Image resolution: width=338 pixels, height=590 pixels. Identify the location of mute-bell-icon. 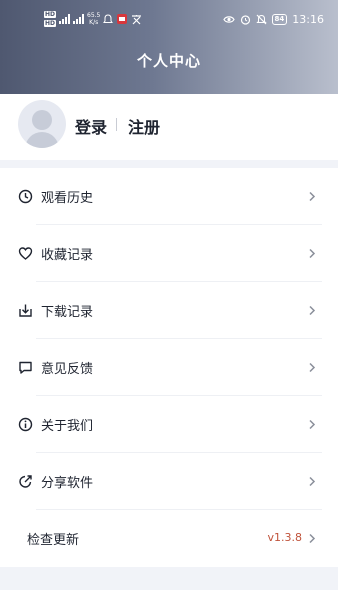
(261, 19).